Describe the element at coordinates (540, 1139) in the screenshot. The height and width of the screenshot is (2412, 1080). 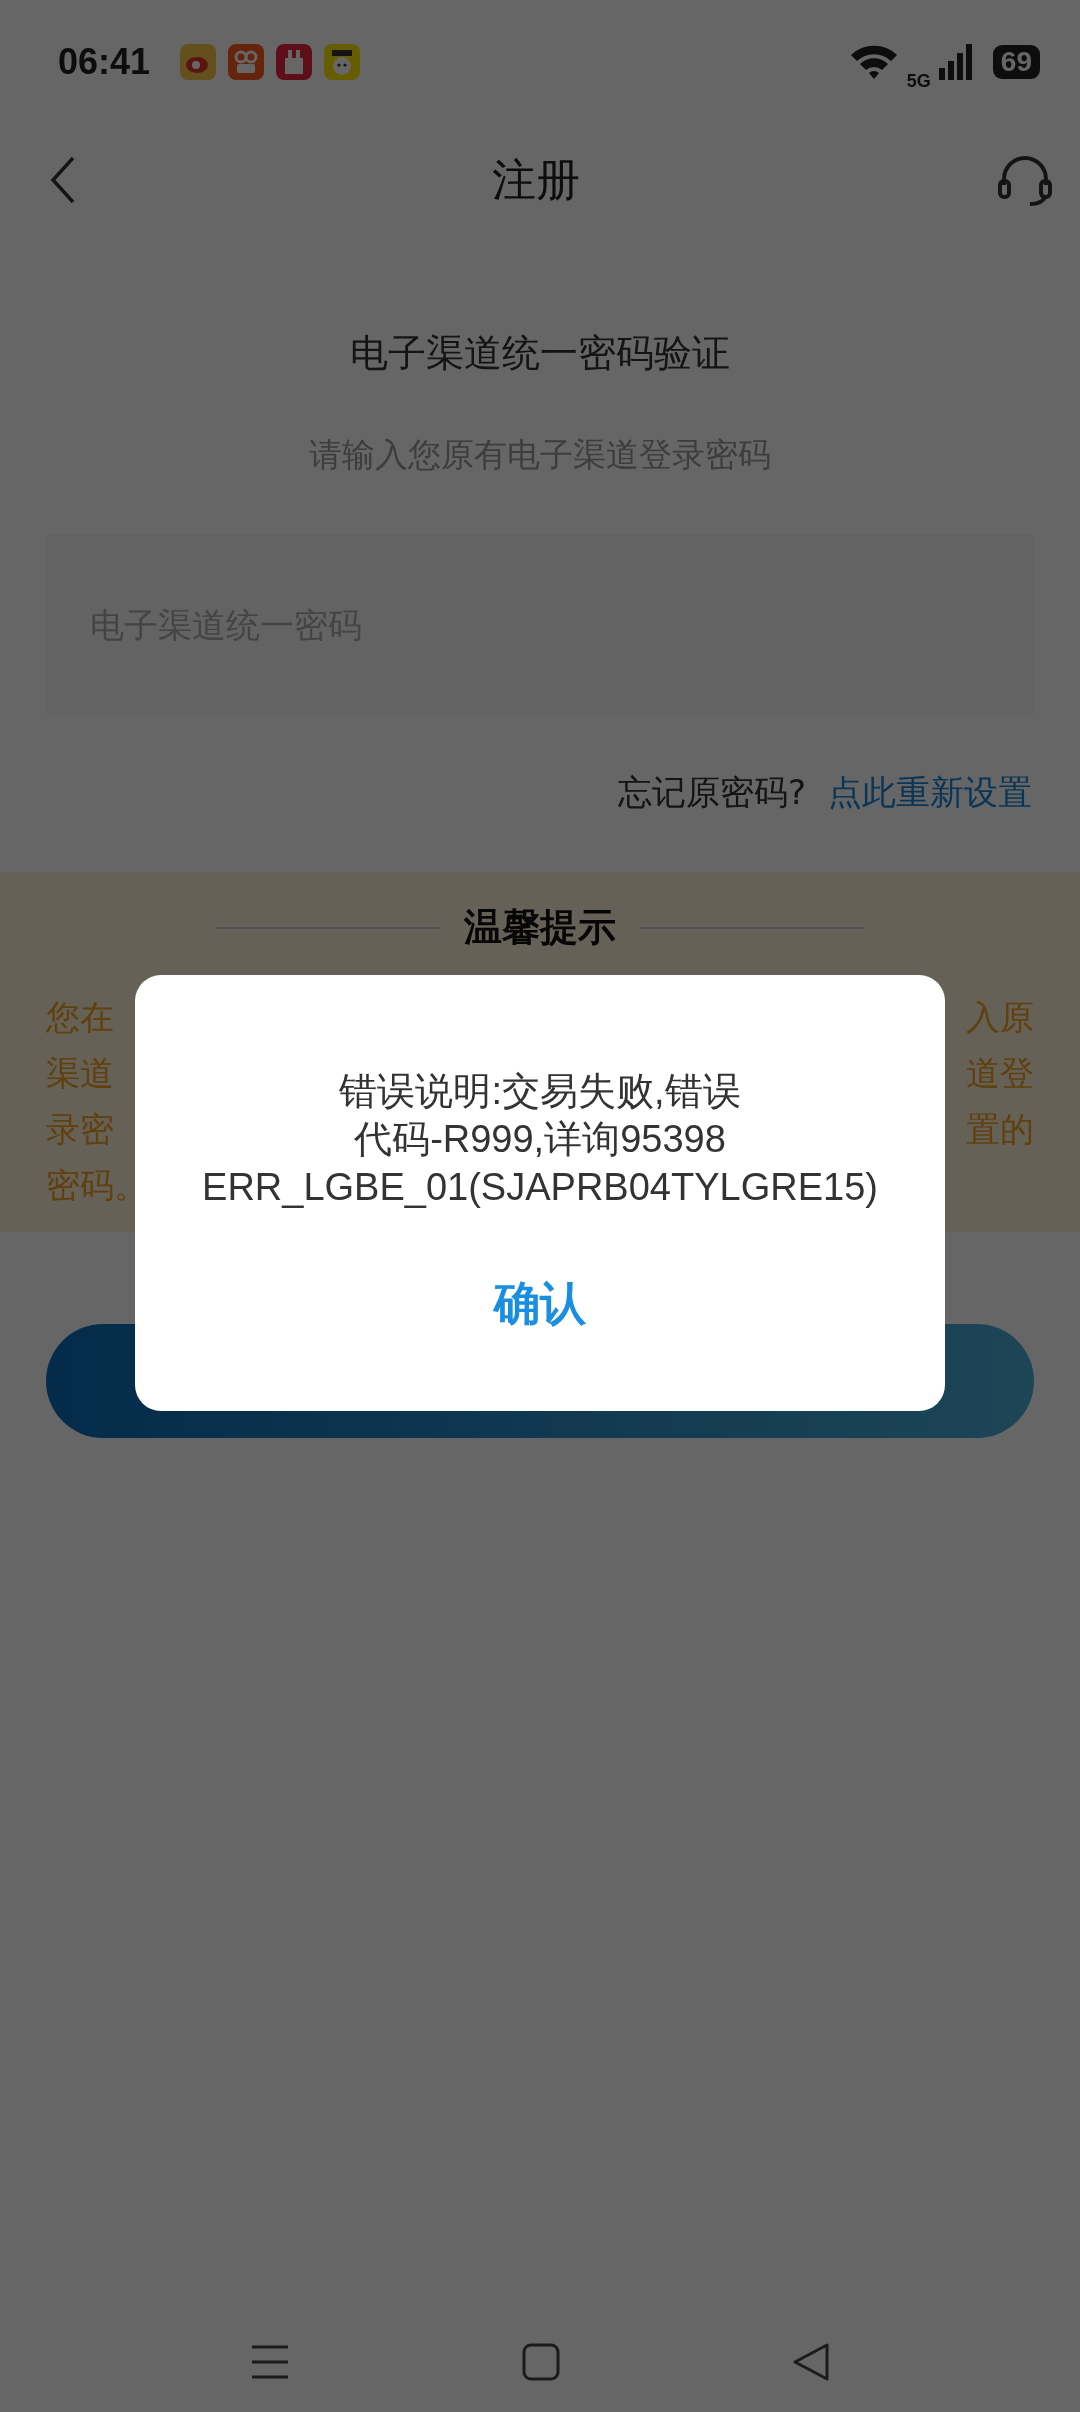
I see `error-message: 错误说明:交易失败,错误 代码-R999,详询95398 ERR_LGBE_01(SJAPRB04TYLGRE15)` at that location.